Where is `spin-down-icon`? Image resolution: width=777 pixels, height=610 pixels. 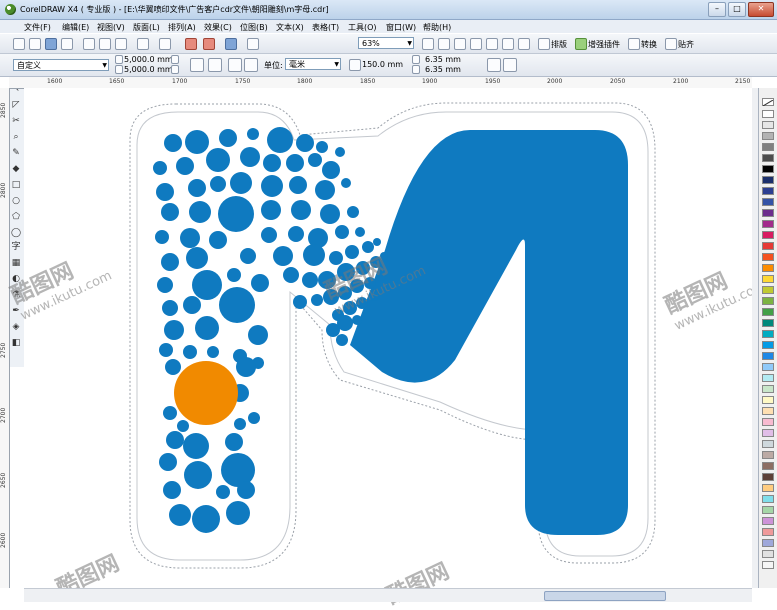
spin-down-icon is located at coordinates (175, 69).